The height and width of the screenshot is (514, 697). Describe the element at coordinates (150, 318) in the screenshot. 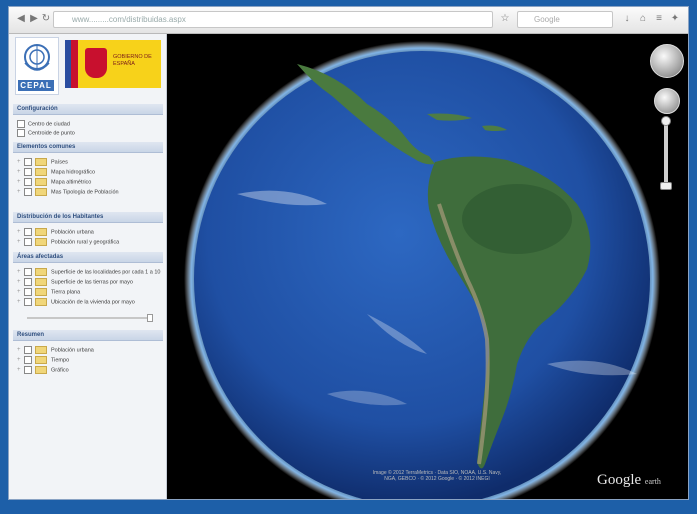

I see `slider-thumb` at that location.